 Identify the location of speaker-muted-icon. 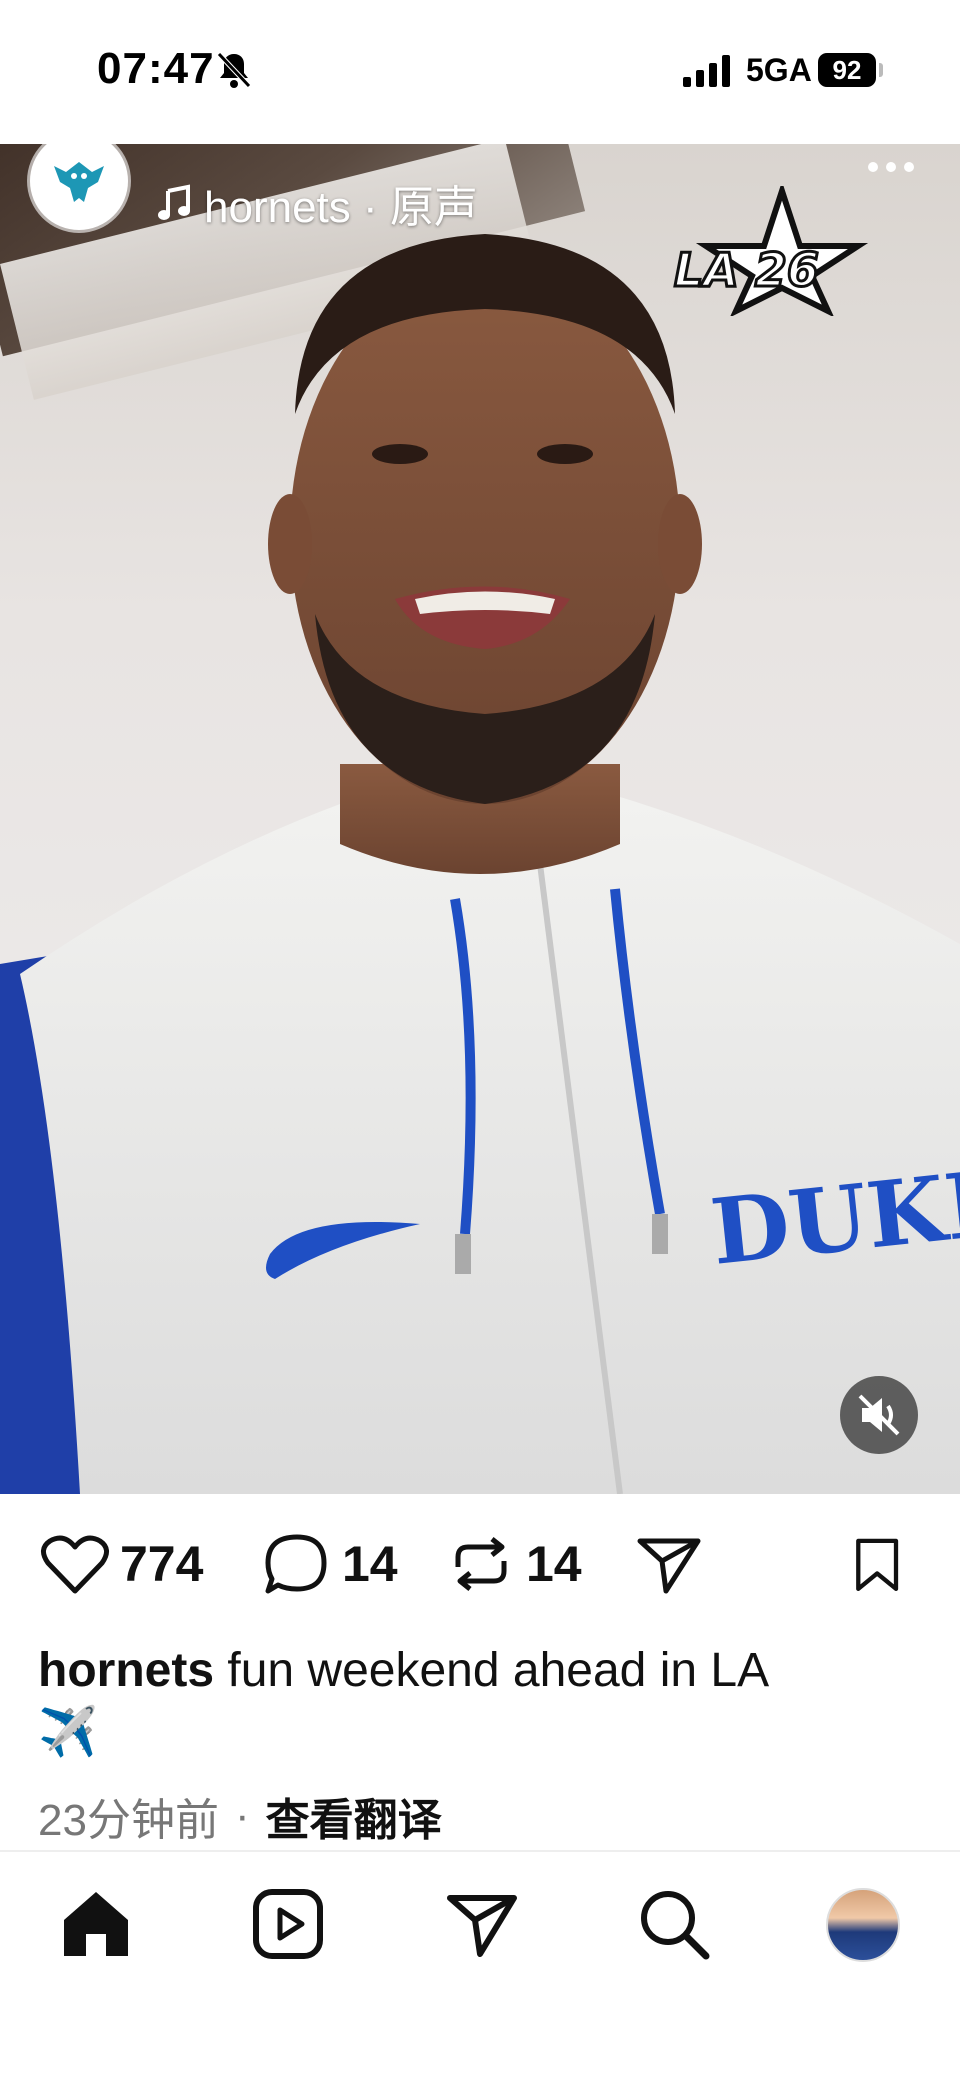
(879, 1415).